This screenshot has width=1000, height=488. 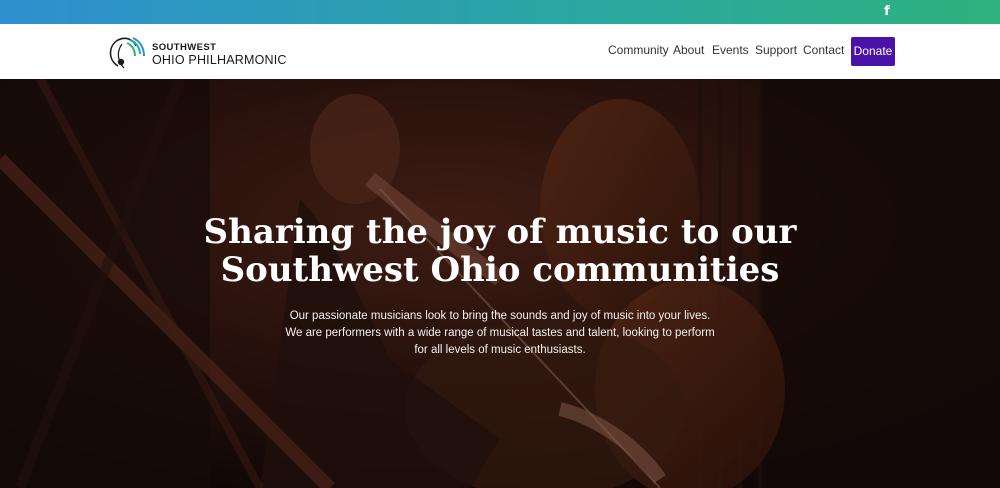 What do you see at coordinates (688, 50) in the screenshot?
I see `nav-about: About` at bounding box center [688, 50].